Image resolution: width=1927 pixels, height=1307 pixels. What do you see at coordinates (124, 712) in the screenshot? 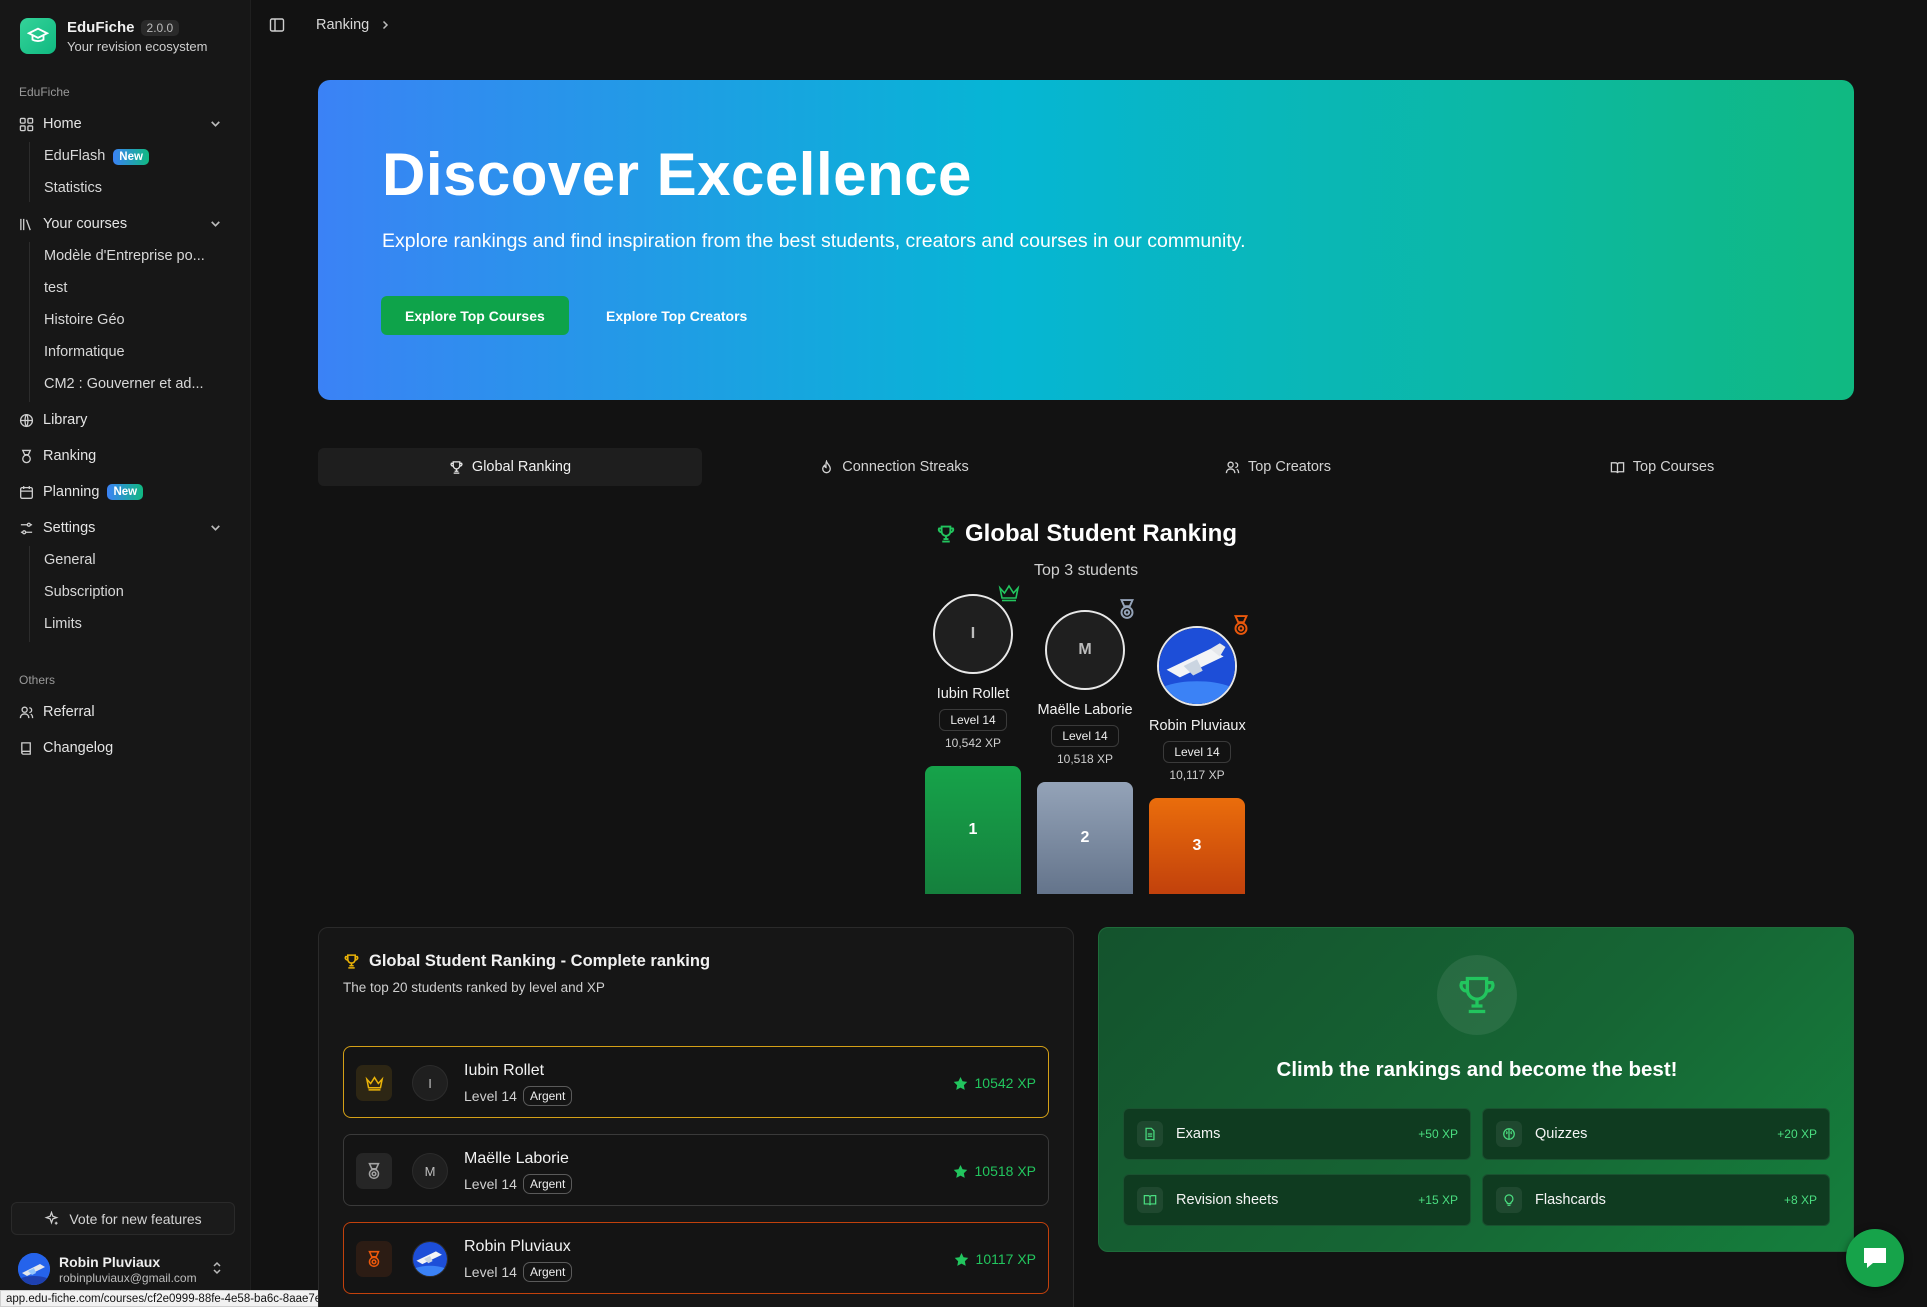
I see `sidebar-item-referral: Referral` at bounding box center [124, 712].